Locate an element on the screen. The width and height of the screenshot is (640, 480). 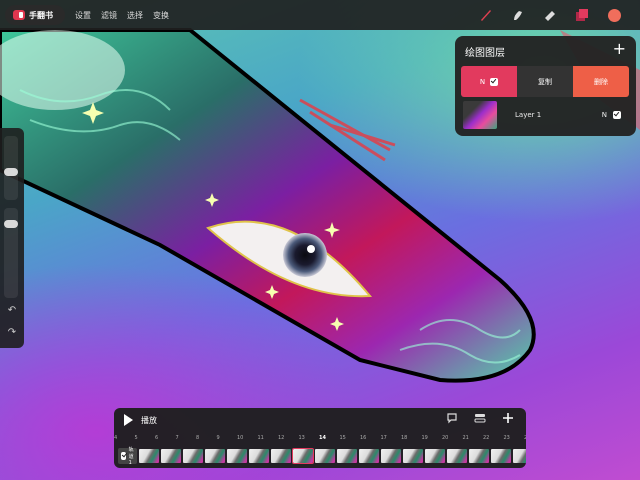
opacity-knob is located at coordinates (11, 224).